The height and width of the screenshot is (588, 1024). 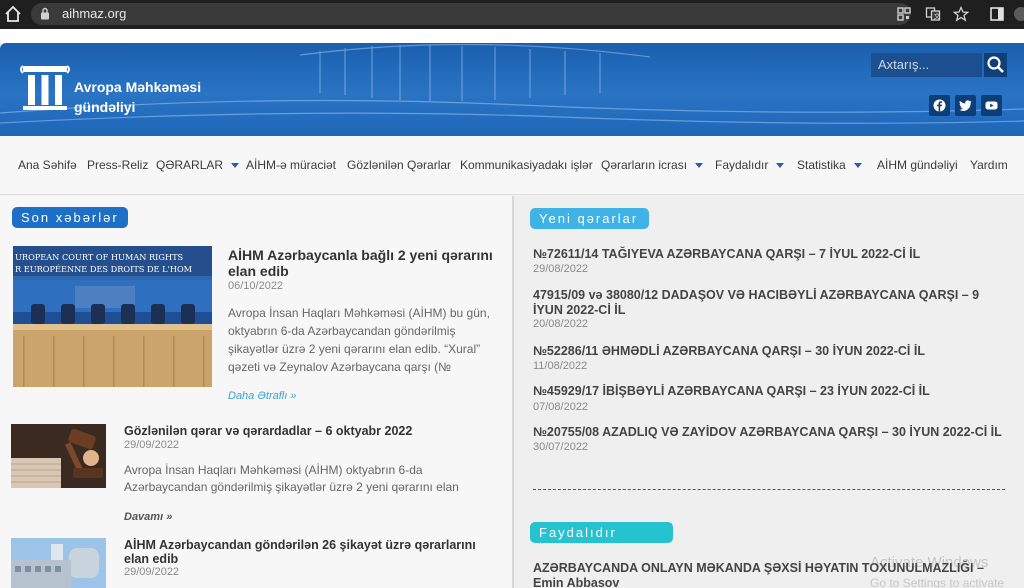 What do you see at coordinates (471, 14) in the screenshot?
I see `address-bar` at bounding box center [471, 14].